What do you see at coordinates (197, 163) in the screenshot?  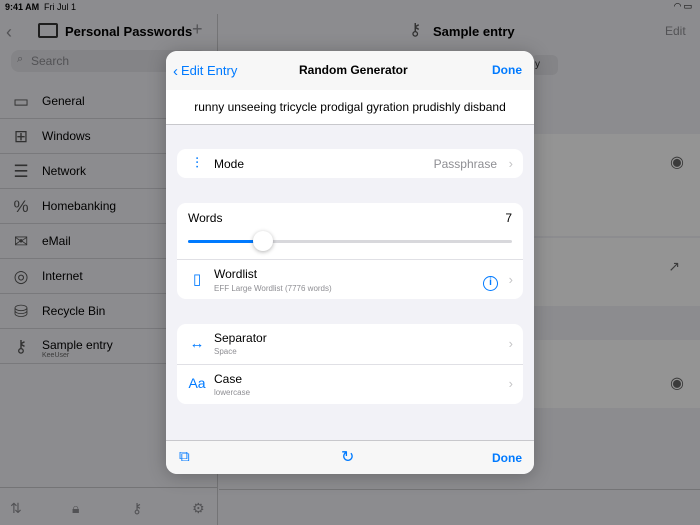 I see `sliders-icon: ⫶` at bounding box center [197, 163].